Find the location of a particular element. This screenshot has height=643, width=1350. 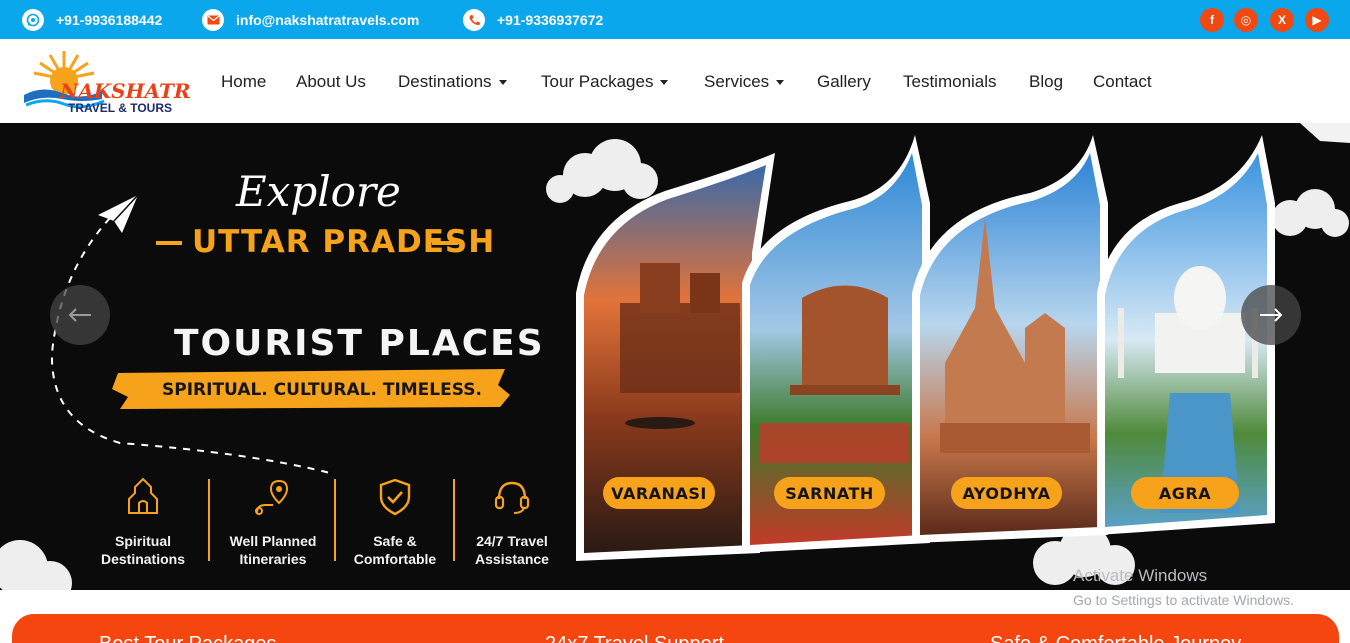

hero-main-title: TOURIST PLACES is located at coordinates (359, 343).